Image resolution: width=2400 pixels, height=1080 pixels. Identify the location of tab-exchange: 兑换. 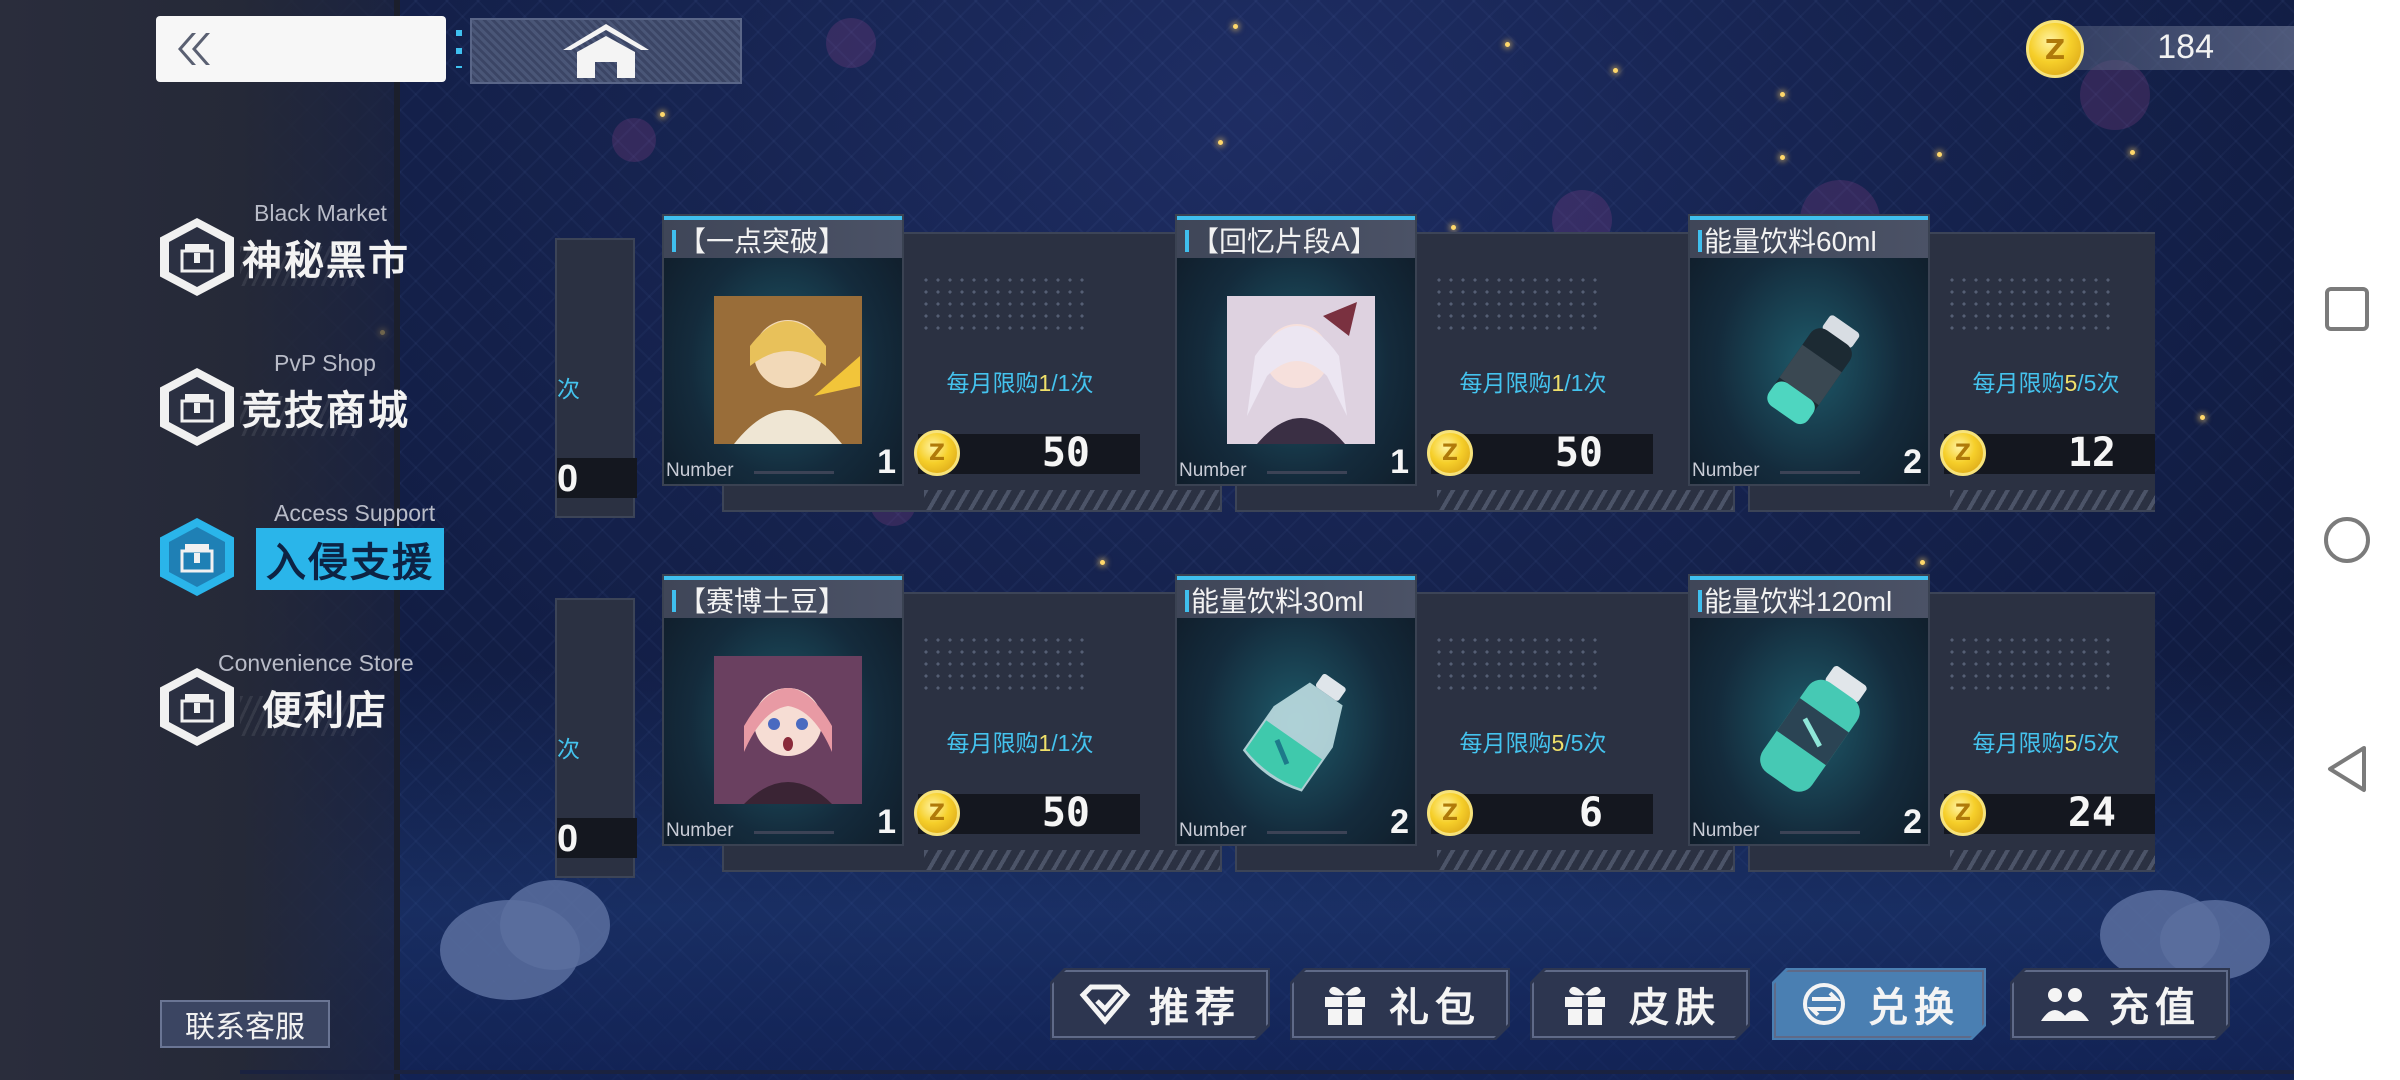
(1879, 1004).